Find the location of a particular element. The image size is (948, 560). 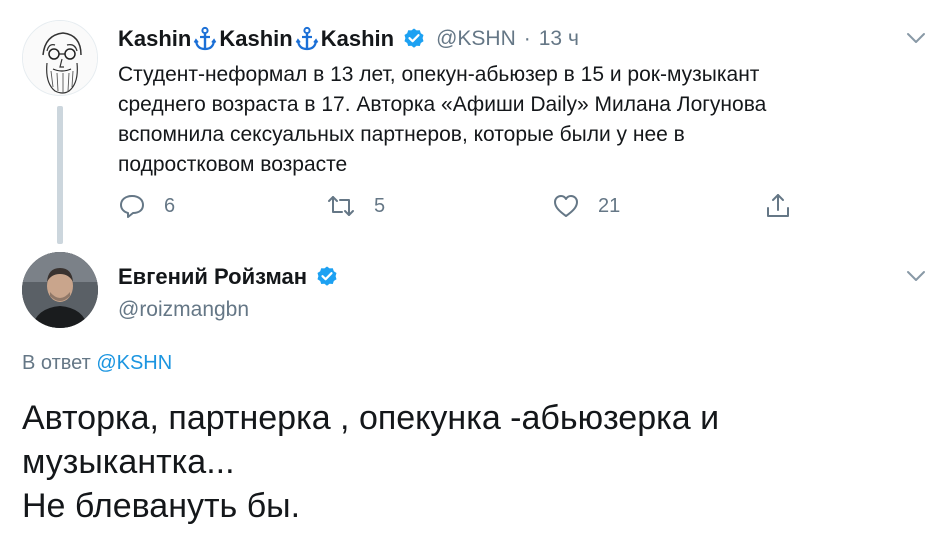

author-name: Евгений Ройзман is located at coordinates (212, 277).